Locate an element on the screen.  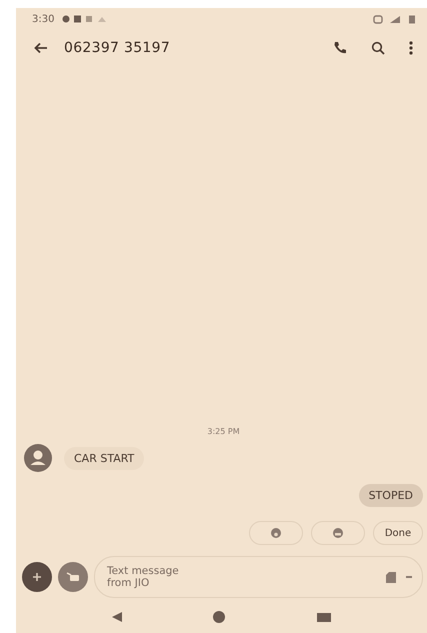
home-nav-icon is located at coordinates (219, 617).